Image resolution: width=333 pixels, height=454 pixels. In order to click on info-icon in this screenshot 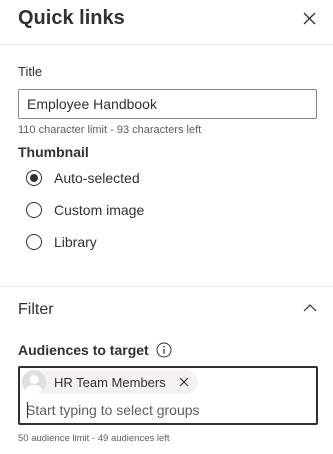, I will do `click(164, 350)`.